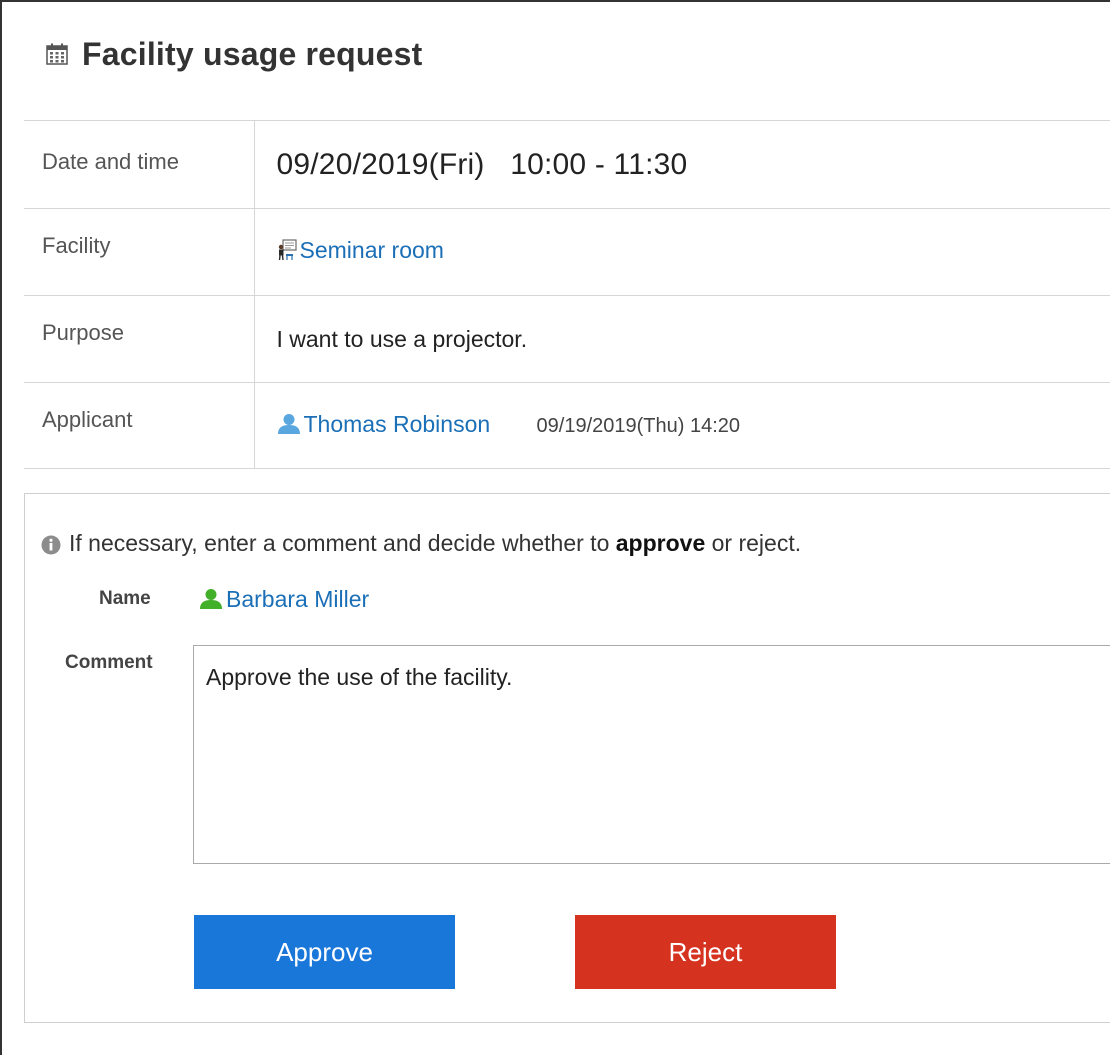  Describe the element at coordinates (139, 252) in the screenshot. I see `facility-label: Facility` at that location.